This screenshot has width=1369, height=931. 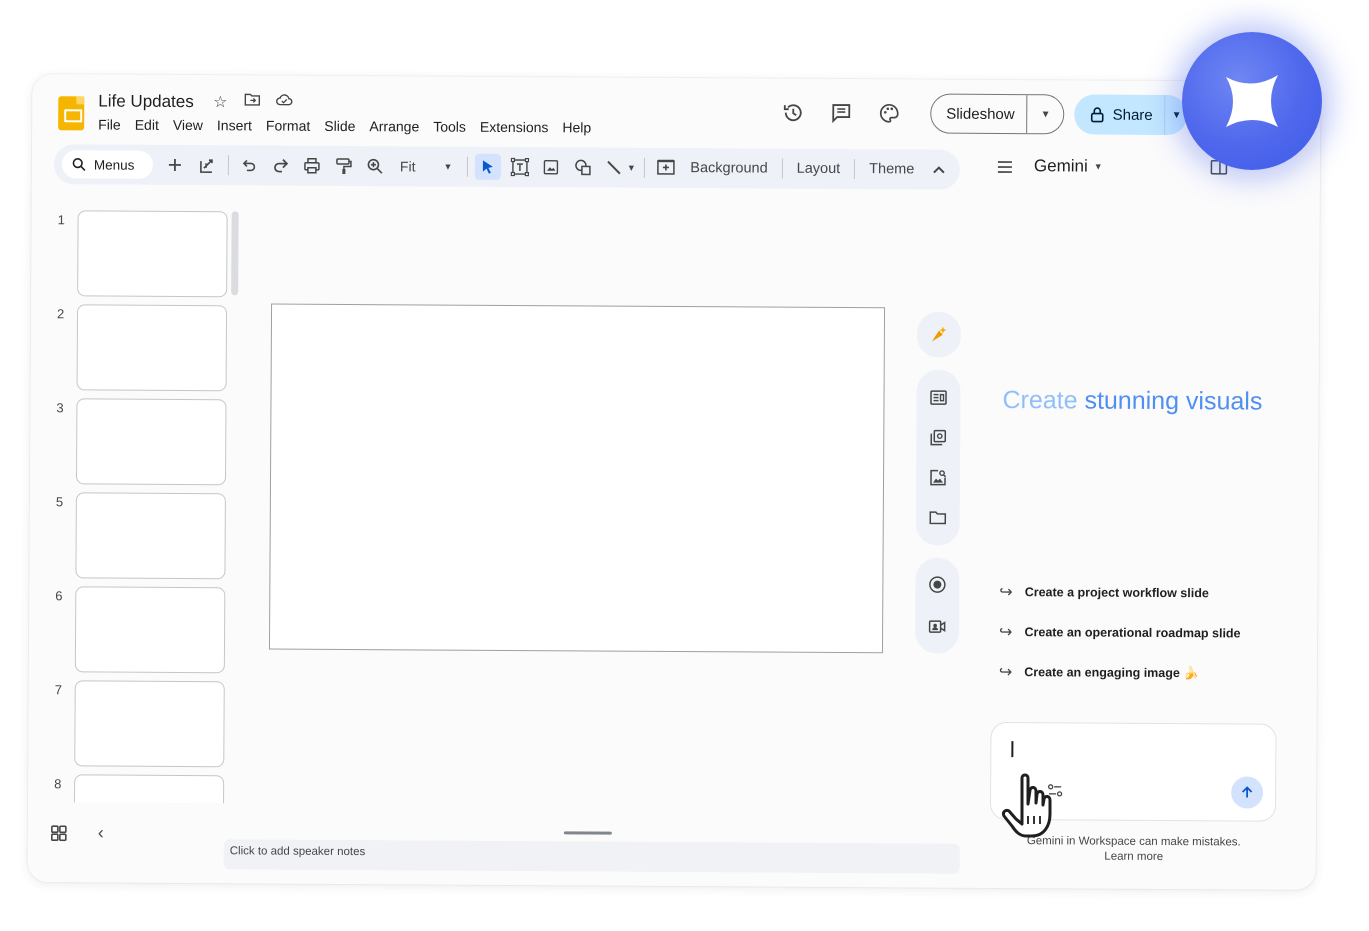 What do you see at coordinates (394, 126) in the screenshot?
I see `menu-arrange: Arrange` at bounding box center [394, 126].